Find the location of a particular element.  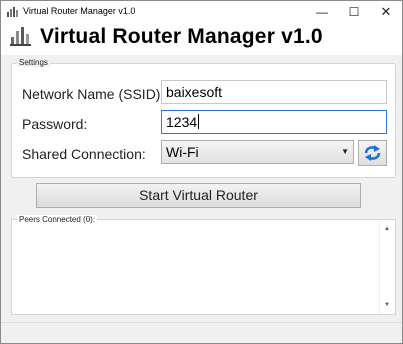

window-title: Virtual Router Manager v1.0 is located at coordinates (79, 11).